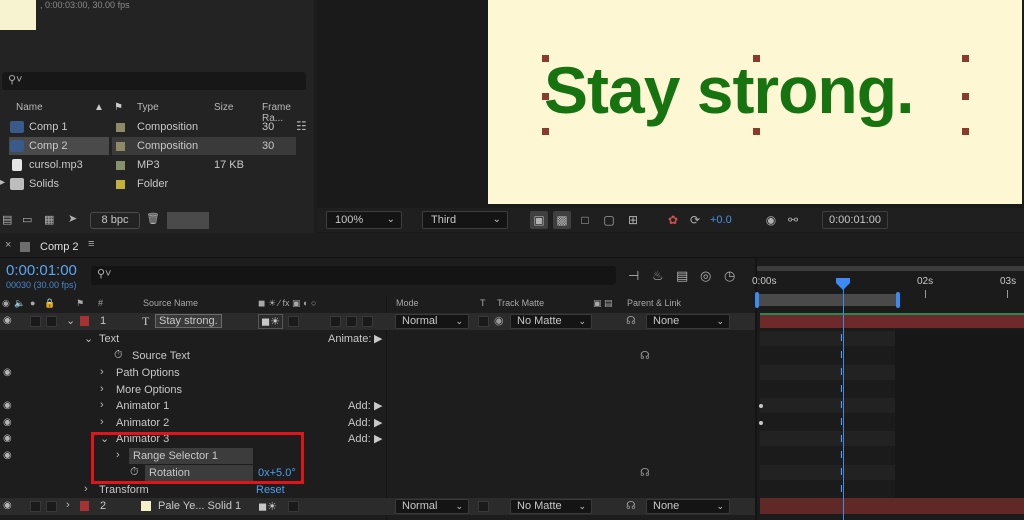  Describe the element at coordinates (153, 219) in the screenshot. I see `trash-icon: 🗑` at that location.